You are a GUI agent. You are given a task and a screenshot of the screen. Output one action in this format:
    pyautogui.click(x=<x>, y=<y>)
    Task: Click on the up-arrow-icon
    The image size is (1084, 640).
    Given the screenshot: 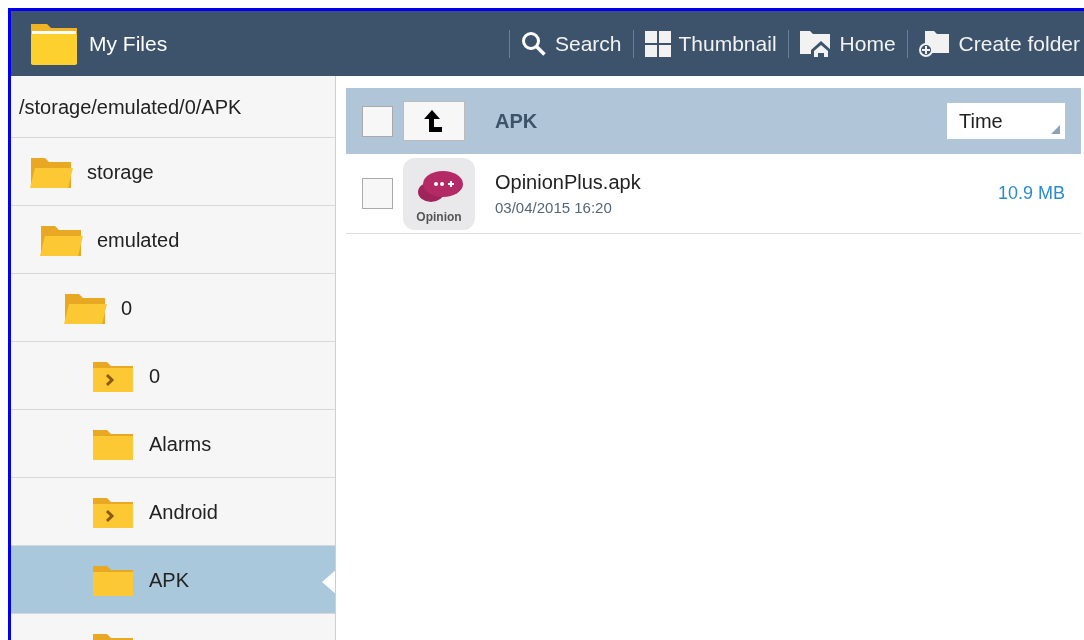 What is the action you would take?
    pyautogui.click(x=434, y=121)
    